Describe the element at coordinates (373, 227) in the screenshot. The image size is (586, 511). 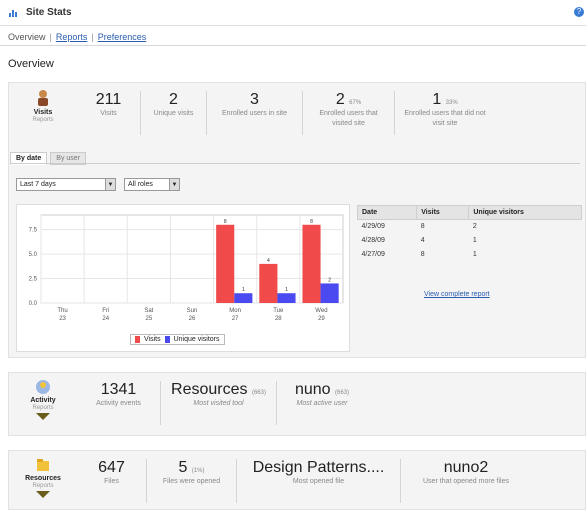
I see `table-cell: 4/29/09` at that location.